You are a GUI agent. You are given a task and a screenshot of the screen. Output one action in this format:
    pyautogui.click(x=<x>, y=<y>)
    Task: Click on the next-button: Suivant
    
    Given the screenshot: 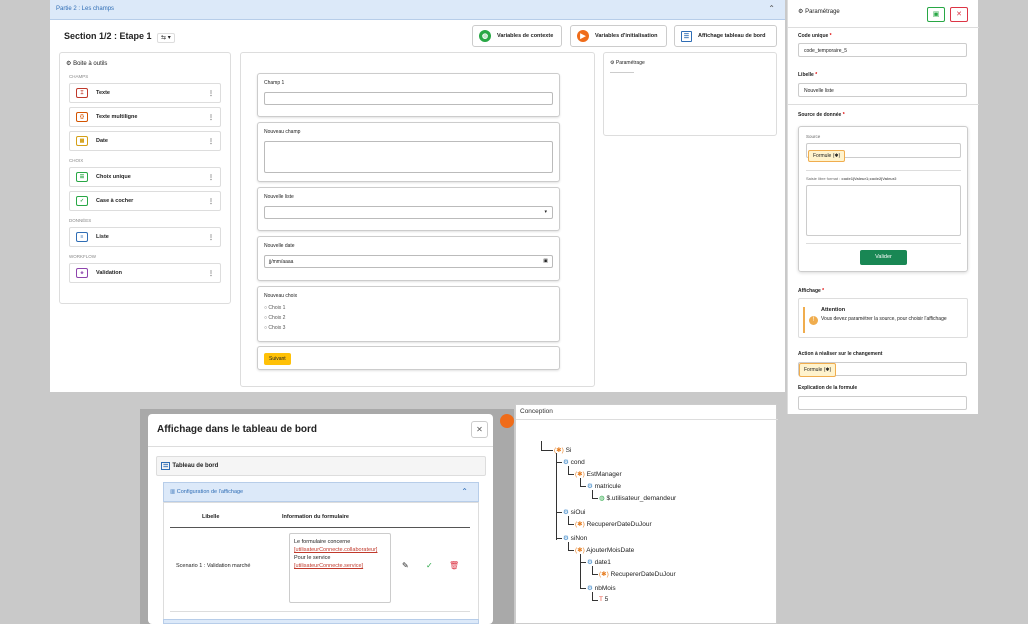 What is the action you would take?
    pyautogui.click(x=277, y=359)
    